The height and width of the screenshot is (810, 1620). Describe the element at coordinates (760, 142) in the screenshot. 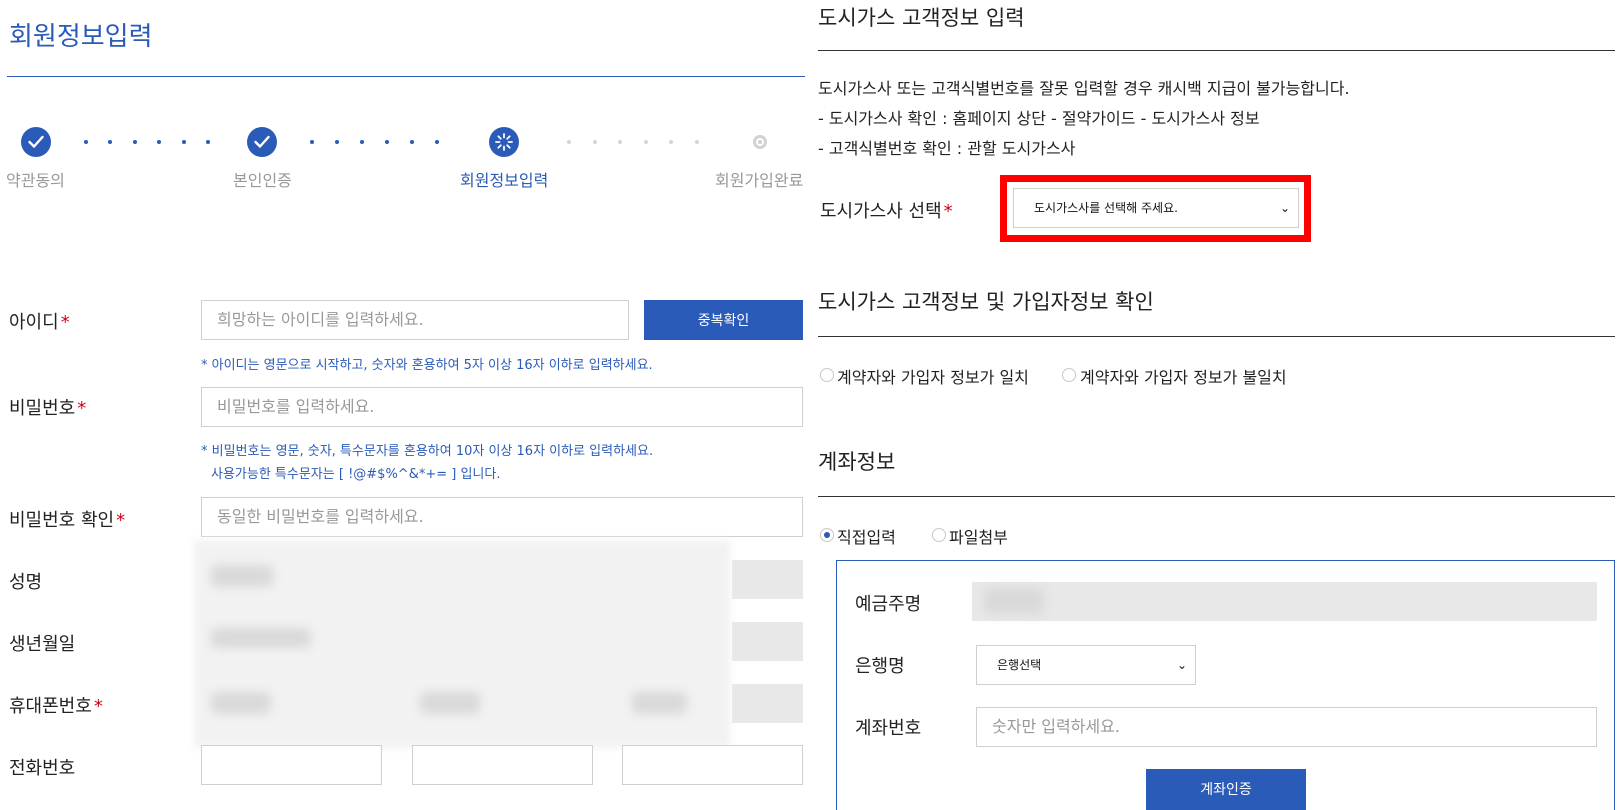

I see `step-4-pending-icon` at that location.